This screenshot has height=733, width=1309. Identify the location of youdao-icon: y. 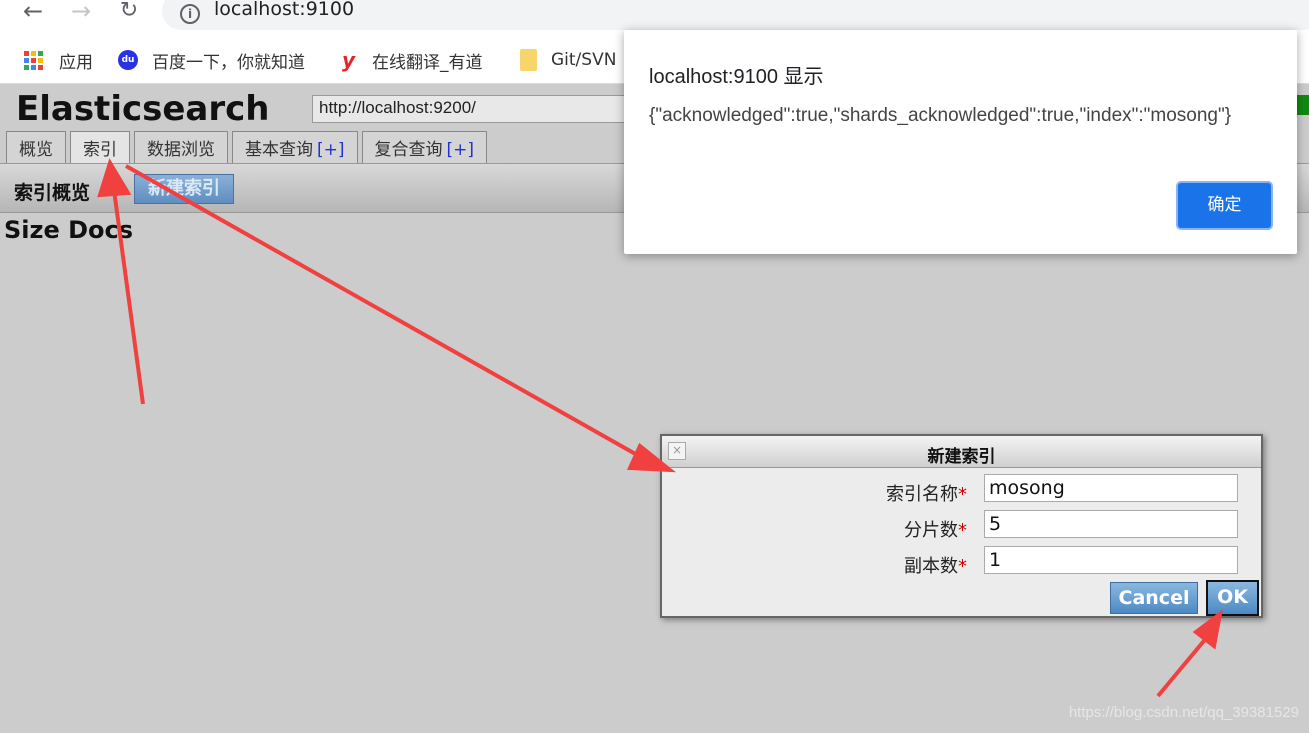
(349, 60).